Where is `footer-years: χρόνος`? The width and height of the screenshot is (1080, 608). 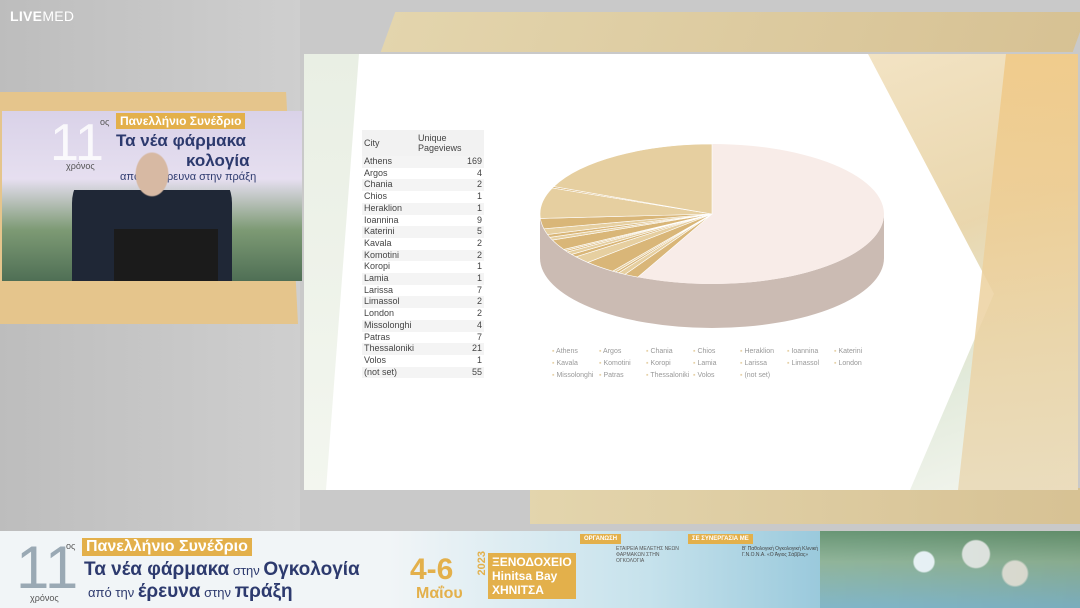 footer-years: χρόνος is located at coordinates (44, 598).